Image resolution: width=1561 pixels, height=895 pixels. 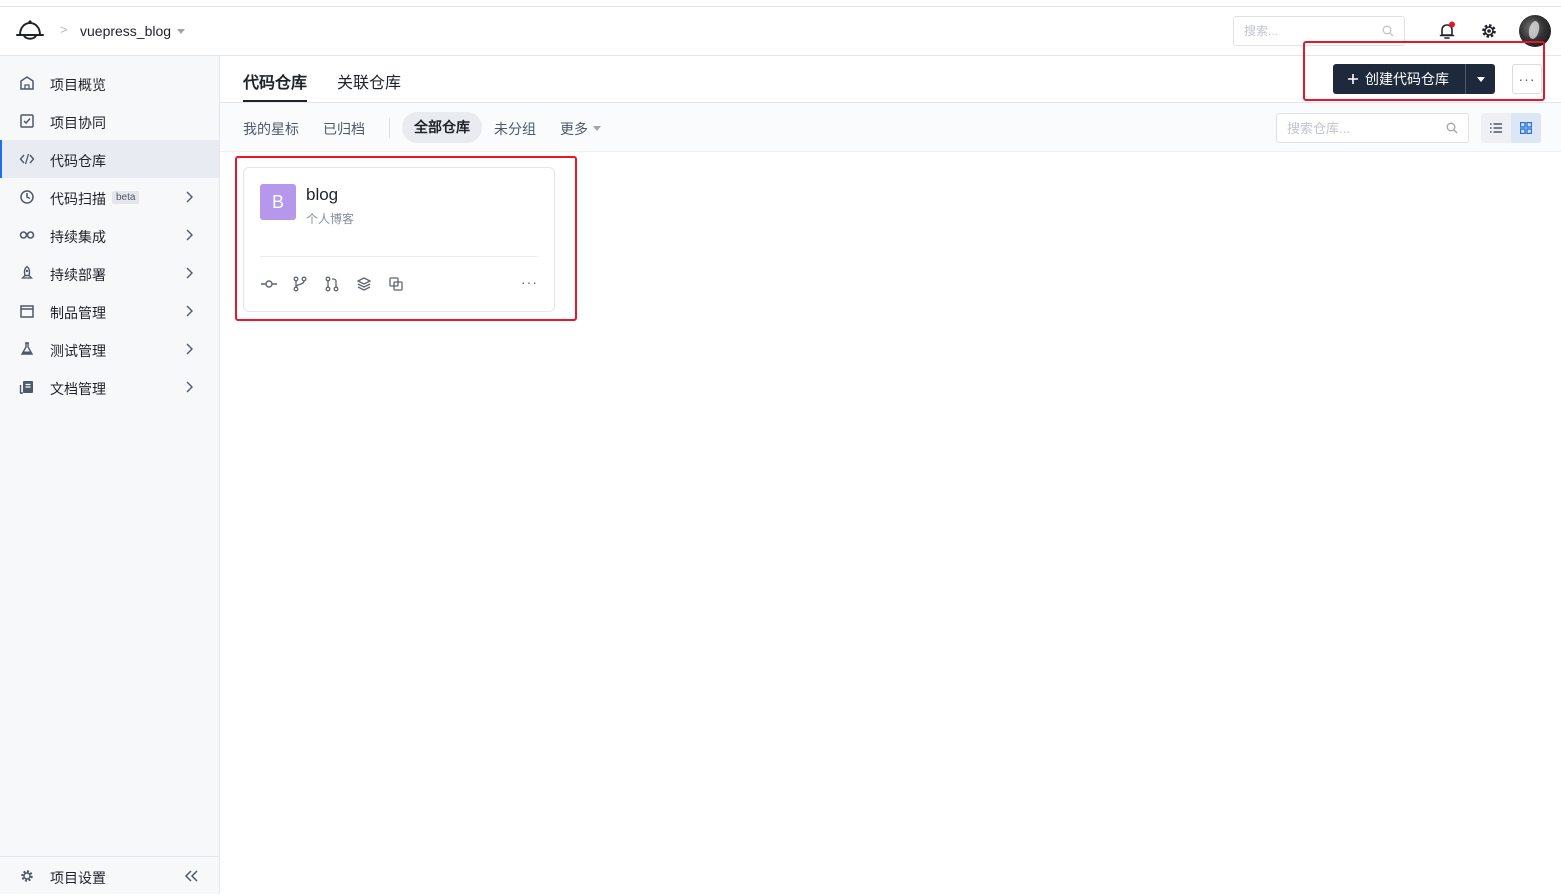 I want to click on sidebar-item-code-repos: 代码仓库, so click(x=109, y=159).